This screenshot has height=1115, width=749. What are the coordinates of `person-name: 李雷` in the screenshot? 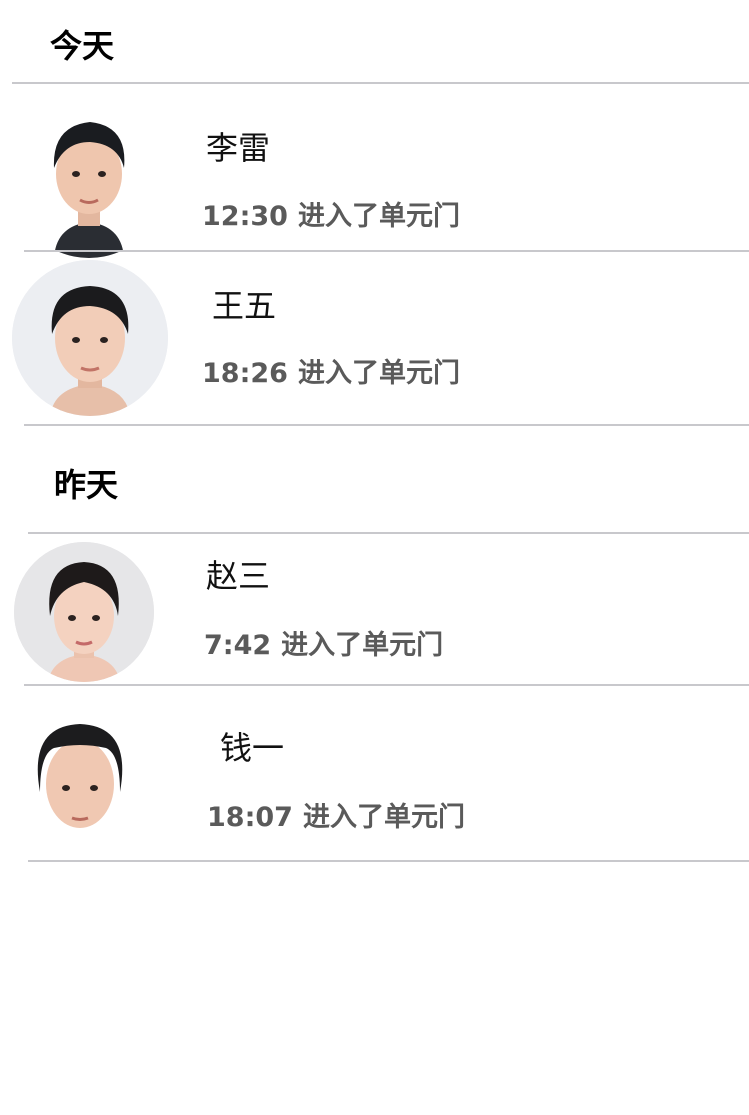 It's located at (238, 148).